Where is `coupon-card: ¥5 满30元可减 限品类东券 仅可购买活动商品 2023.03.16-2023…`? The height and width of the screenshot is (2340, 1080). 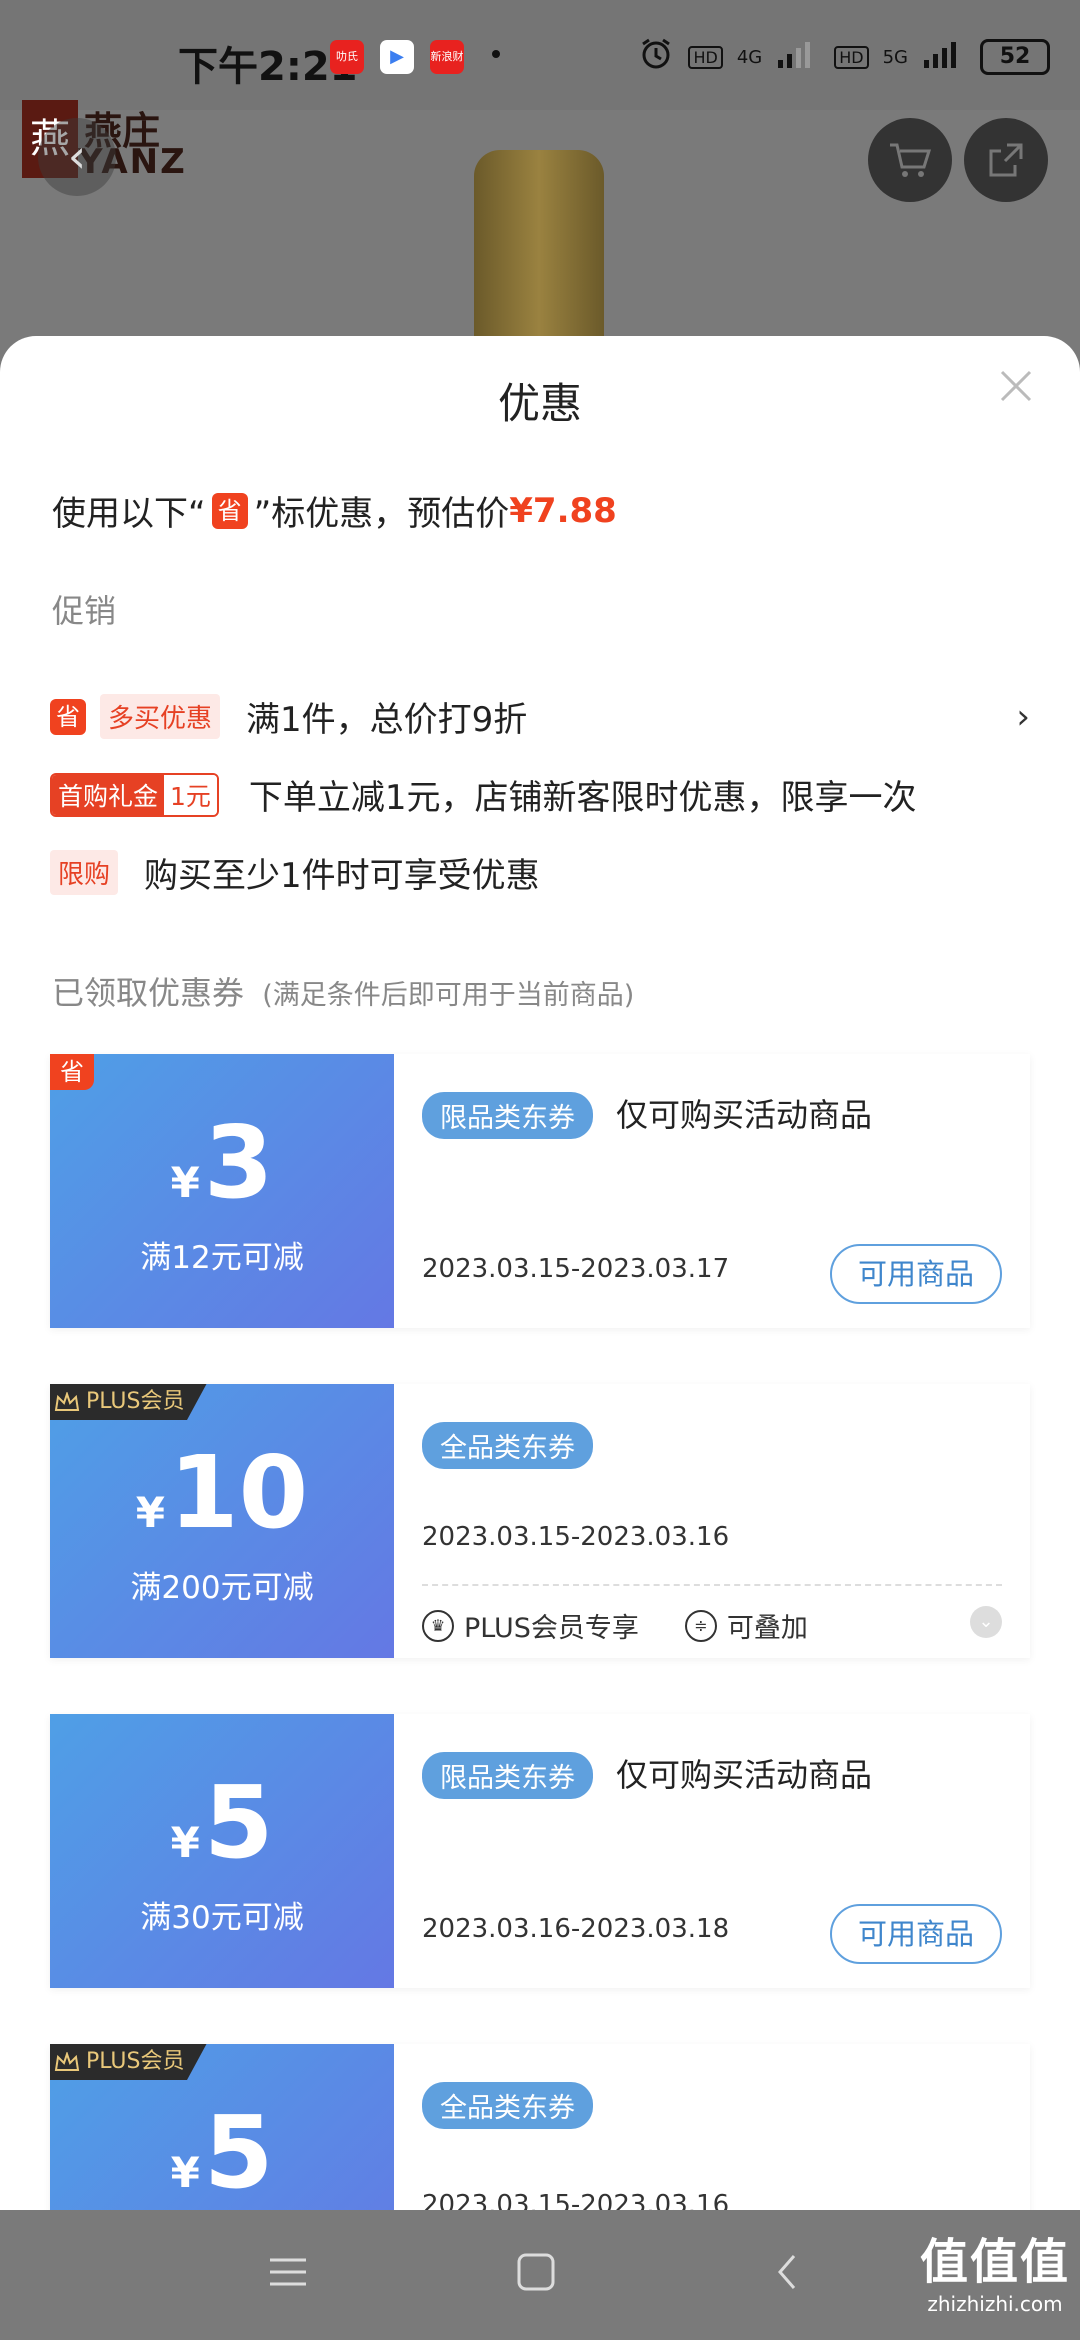
coupon-card: ¥5 满30元可减 限品类东券 仅可购买活动商品 2023.03.16-2023… is located at coordinates (540, 1851).